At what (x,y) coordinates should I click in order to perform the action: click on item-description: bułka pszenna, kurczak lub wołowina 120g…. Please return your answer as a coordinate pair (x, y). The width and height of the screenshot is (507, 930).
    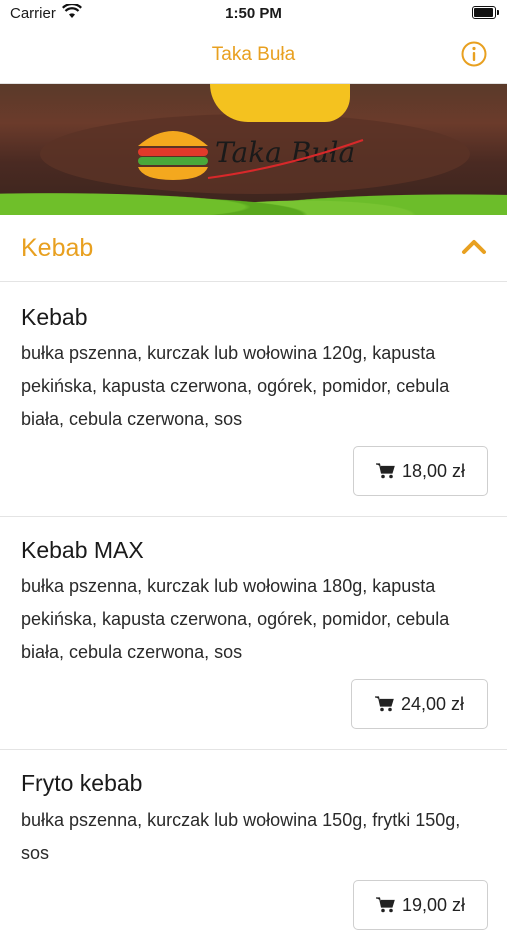
    Looking at the image, I should click on (235, 386).